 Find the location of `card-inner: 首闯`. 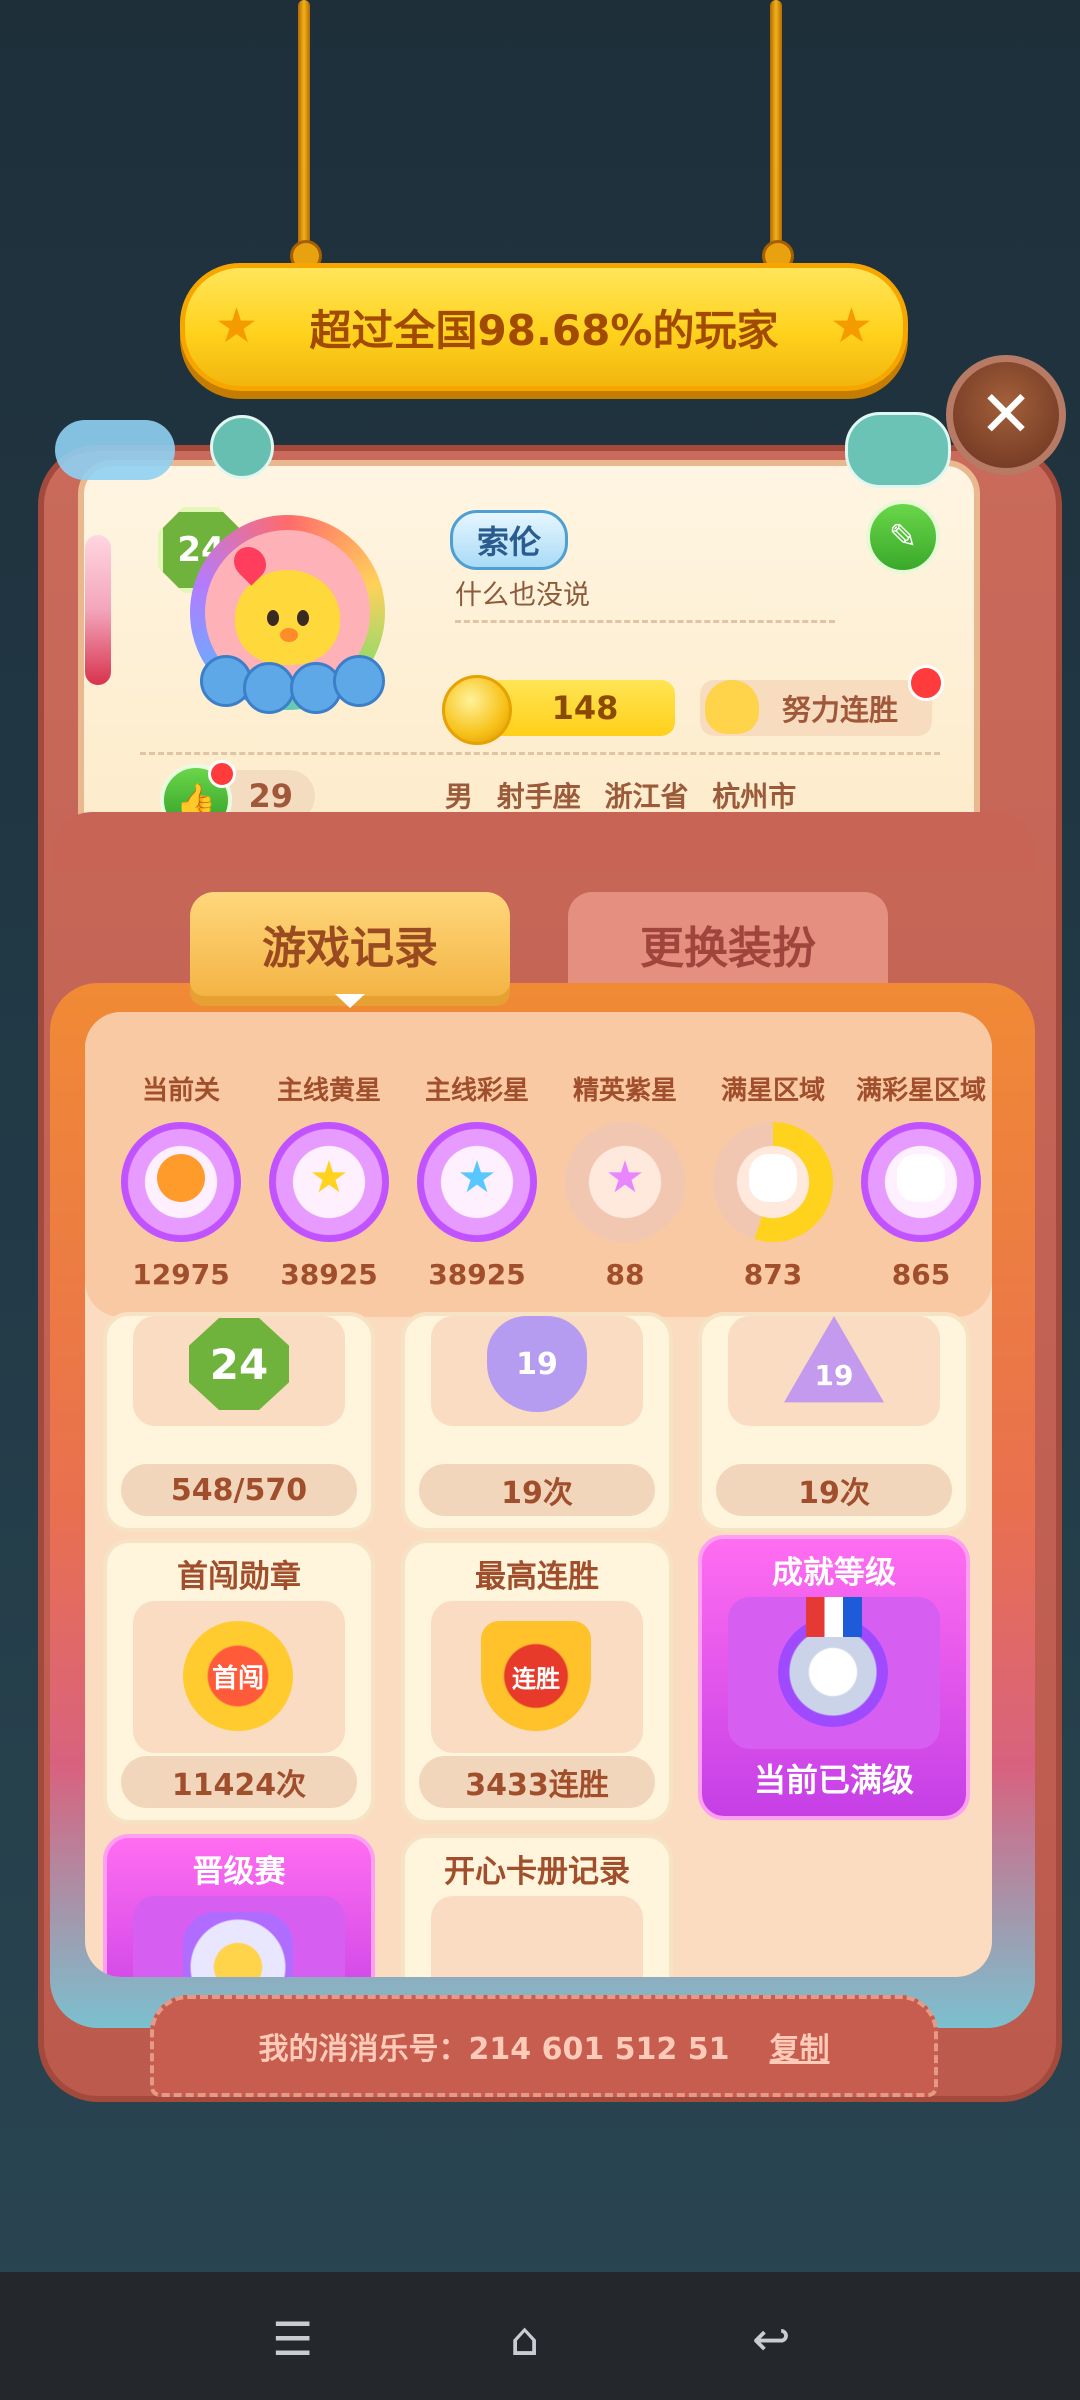

card-inner: 首闯 is located at coordinates (239, 1677).